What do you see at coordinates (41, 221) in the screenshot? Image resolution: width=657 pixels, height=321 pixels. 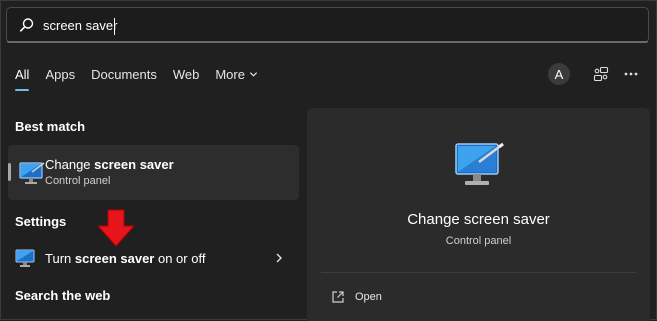 I see `settings-heading: Settings` at bounding box center [41, 221].